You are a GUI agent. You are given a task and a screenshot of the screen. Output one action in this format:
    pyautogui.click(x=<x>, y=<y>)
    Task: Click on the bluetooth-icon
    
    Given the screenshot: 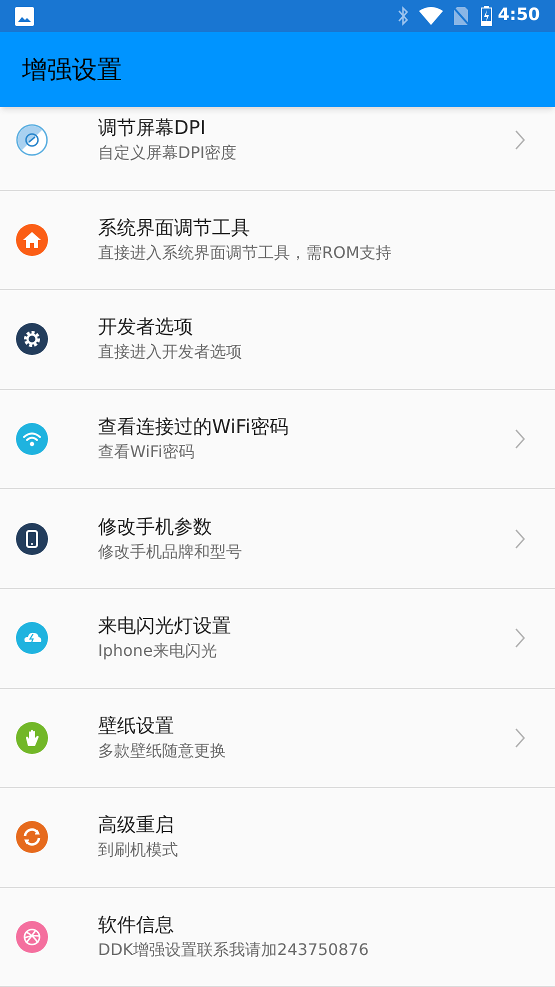 What is the action you would take?
    pyautogui.click(x=402, y=16)
    